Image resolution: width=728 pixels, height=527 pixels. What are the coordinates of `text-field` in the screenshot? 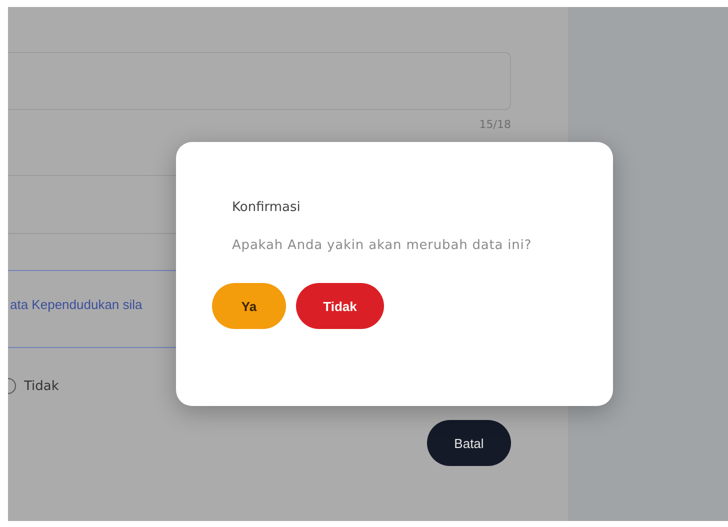 It's located at (259, 81).